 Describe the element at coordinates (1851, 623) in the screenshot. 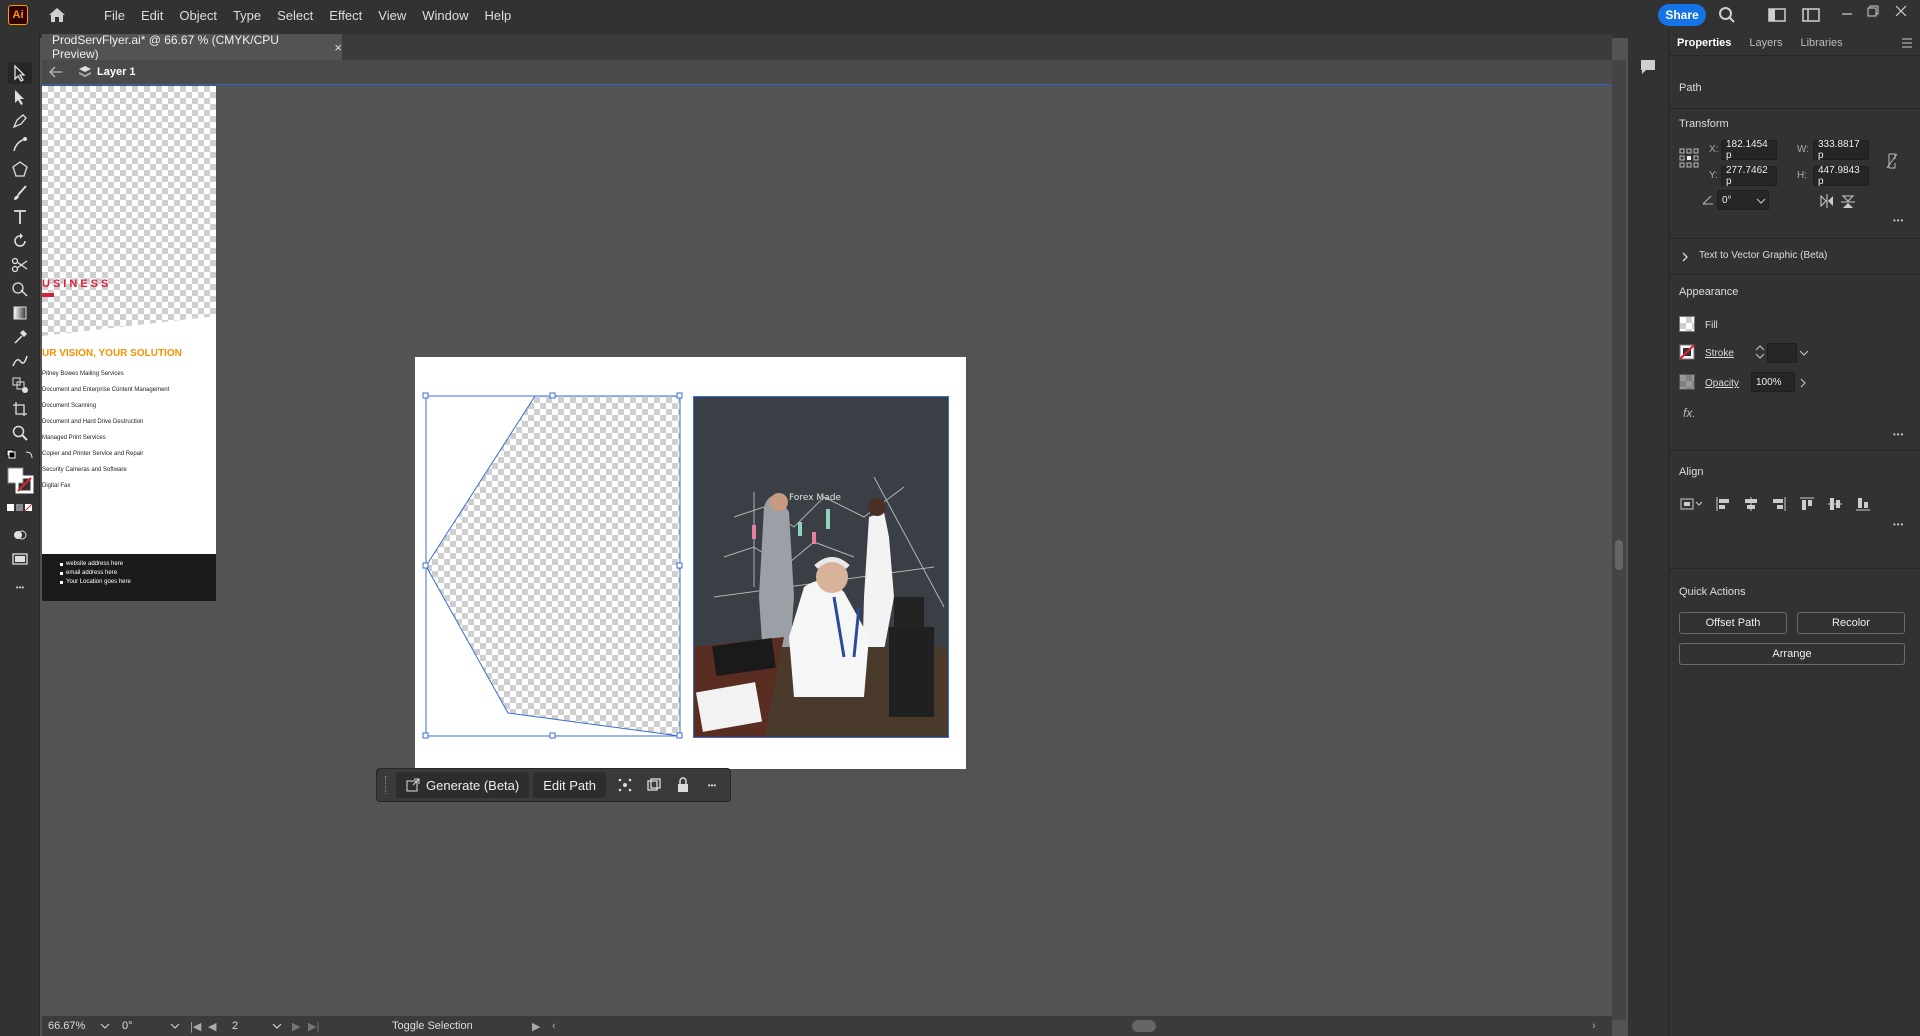

I see `recolor-button: Recolor` at that location.